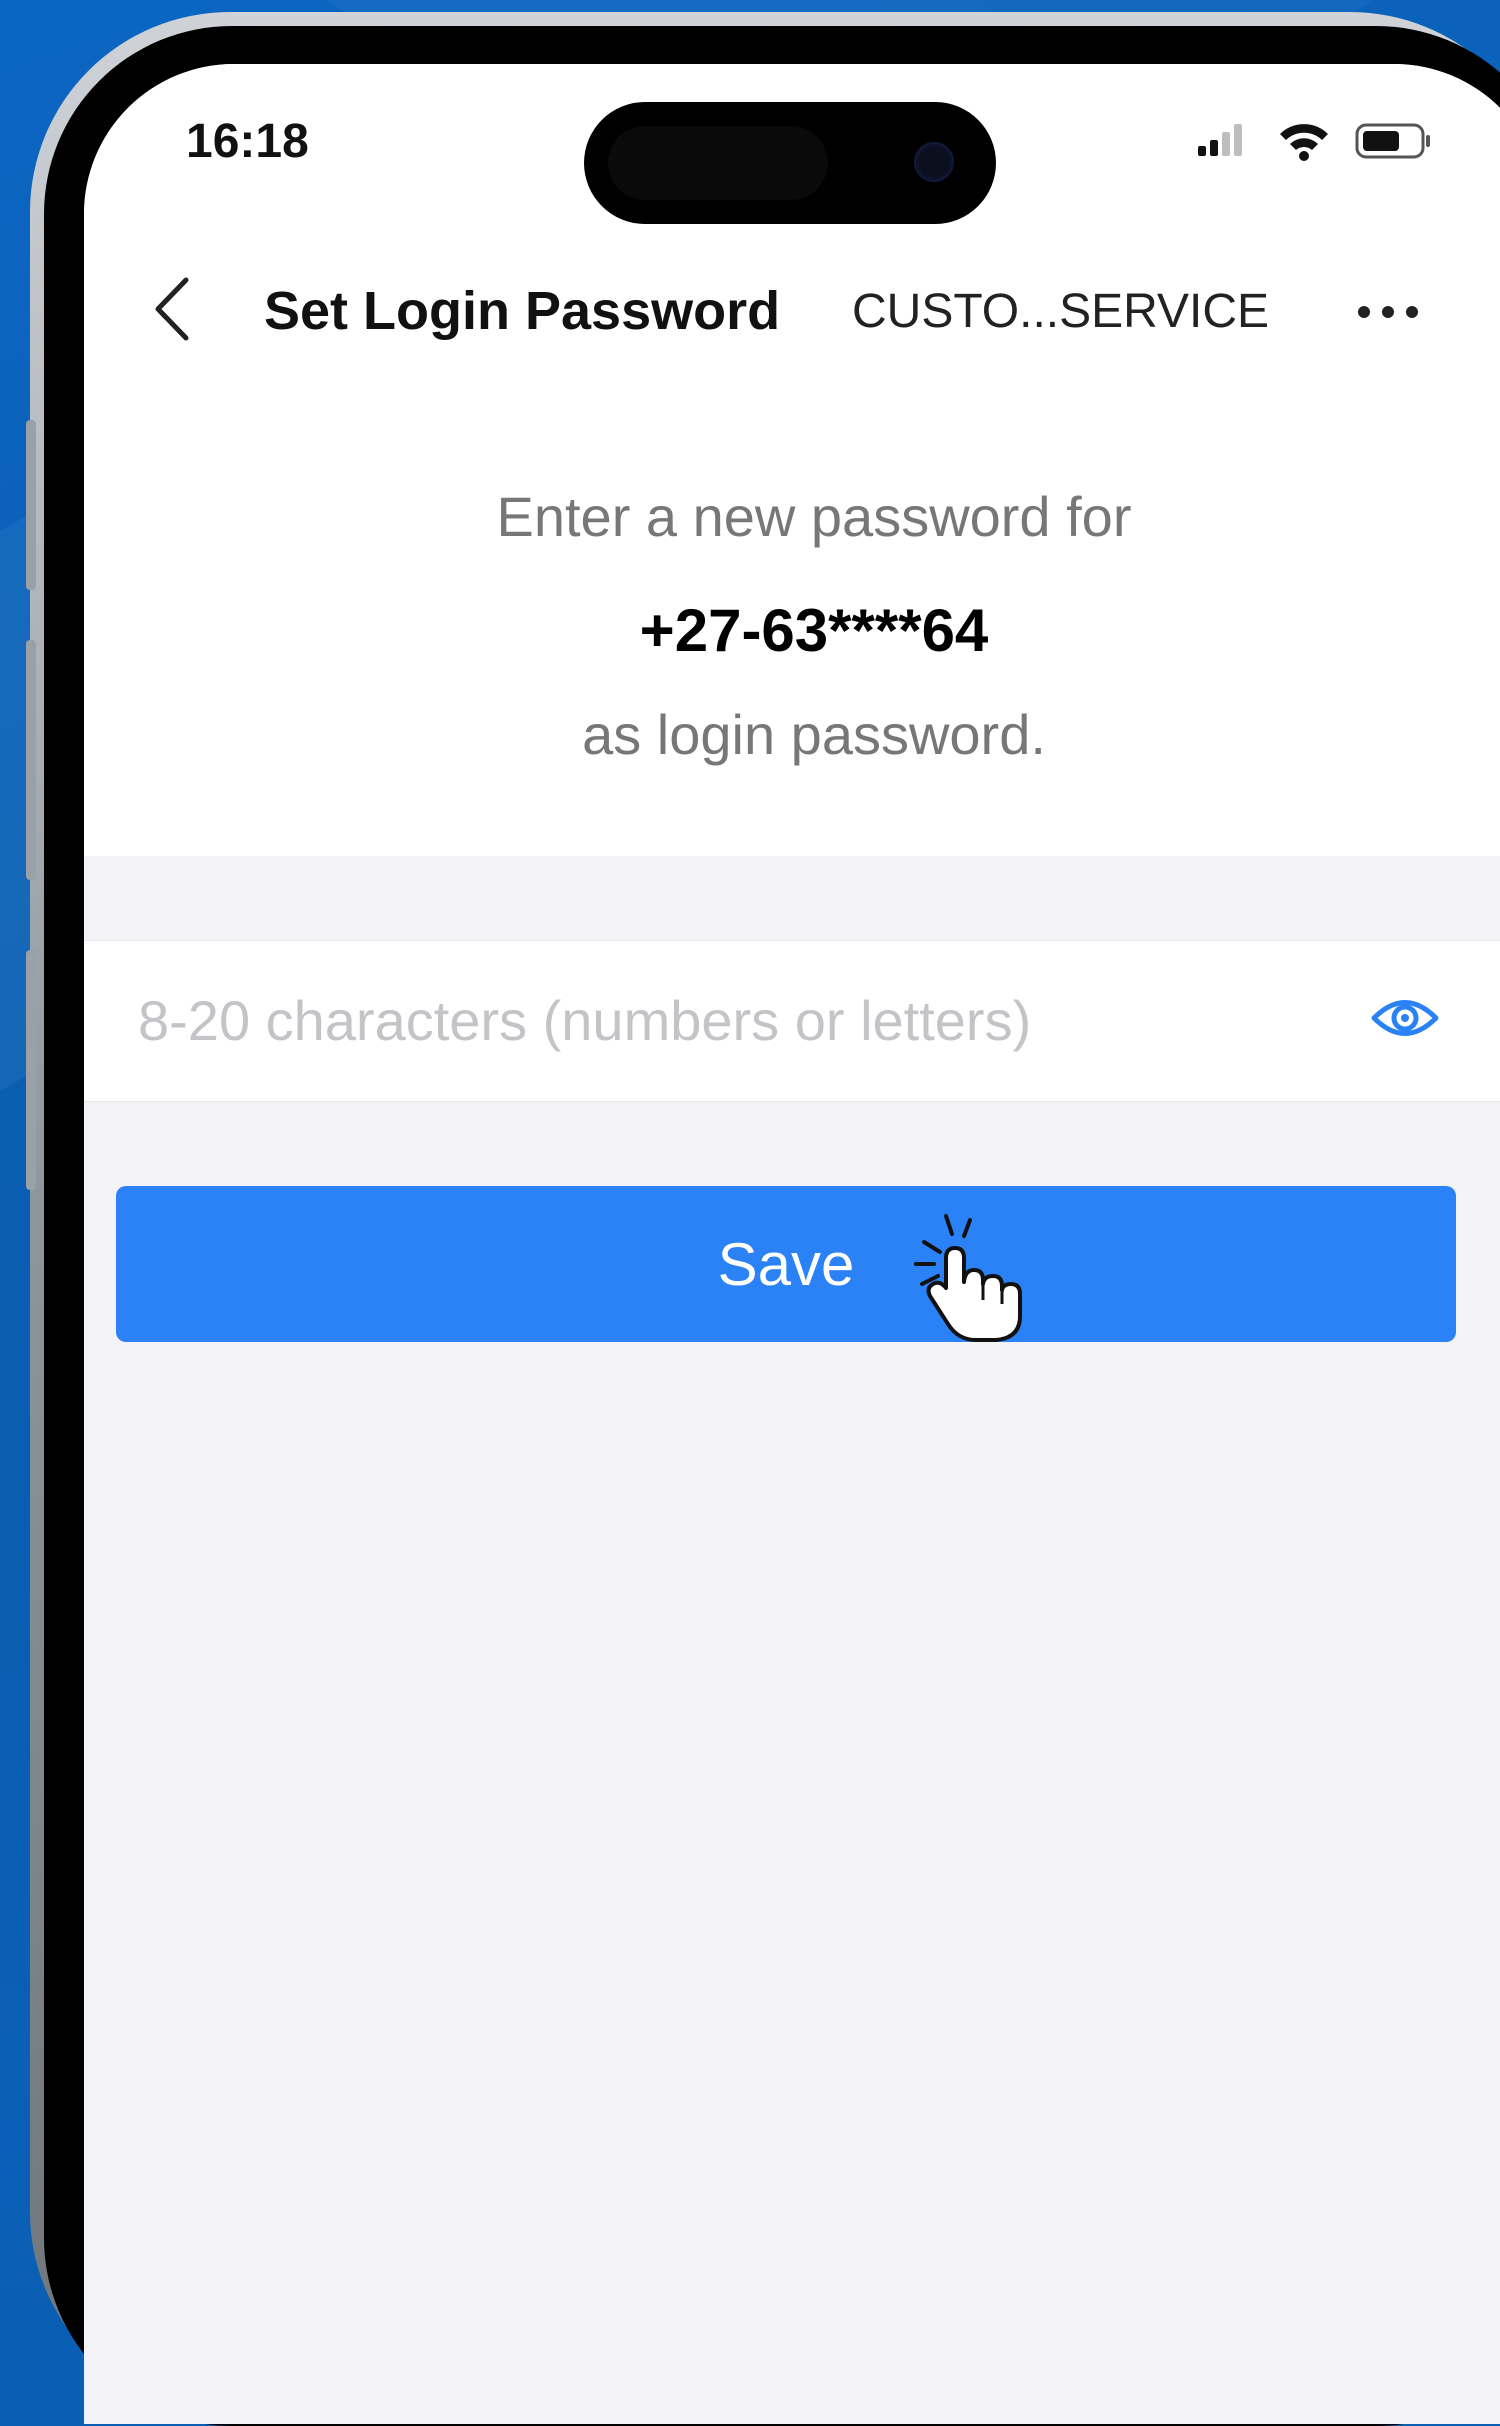  What do you see at coordinates (814, 516) in the screenshot?
I see `prompt-text: Enter a new password for` at bounding box center [814, 516].